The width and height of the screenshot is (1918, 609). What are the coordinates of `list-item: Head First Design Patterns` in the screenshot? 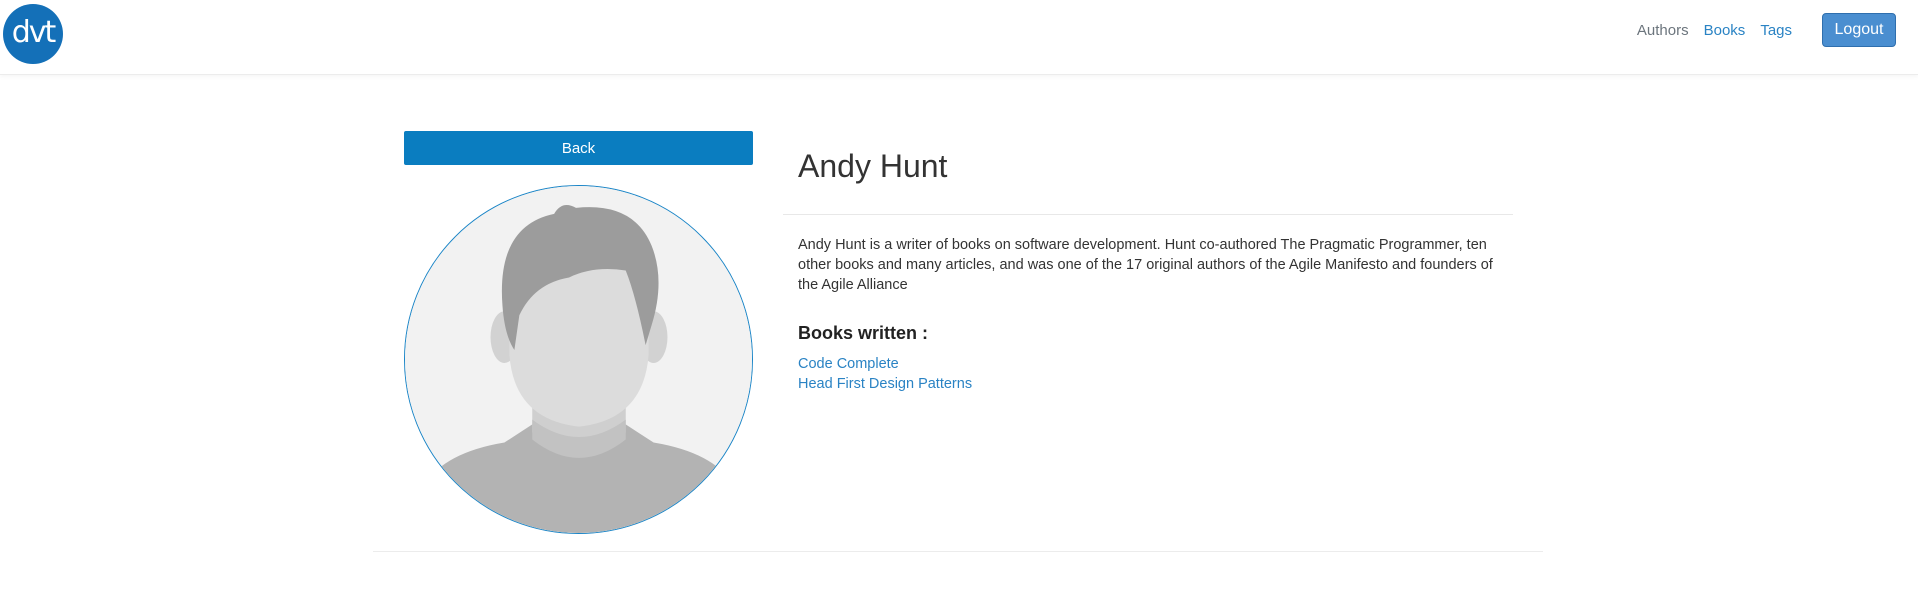 It's located at (885, 384).